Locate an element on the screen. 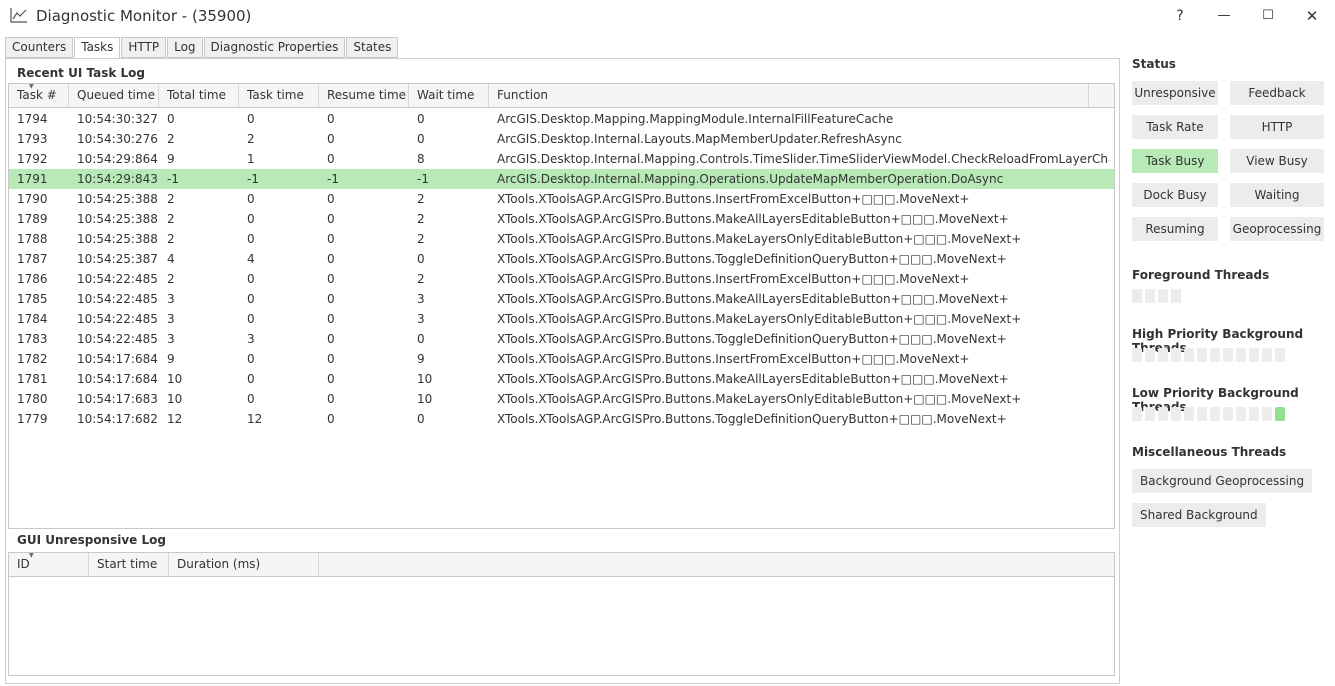 The height and width of the screenshot is (686, 1335). tab-tasks: Tasks is located at coordinates (97, 48).